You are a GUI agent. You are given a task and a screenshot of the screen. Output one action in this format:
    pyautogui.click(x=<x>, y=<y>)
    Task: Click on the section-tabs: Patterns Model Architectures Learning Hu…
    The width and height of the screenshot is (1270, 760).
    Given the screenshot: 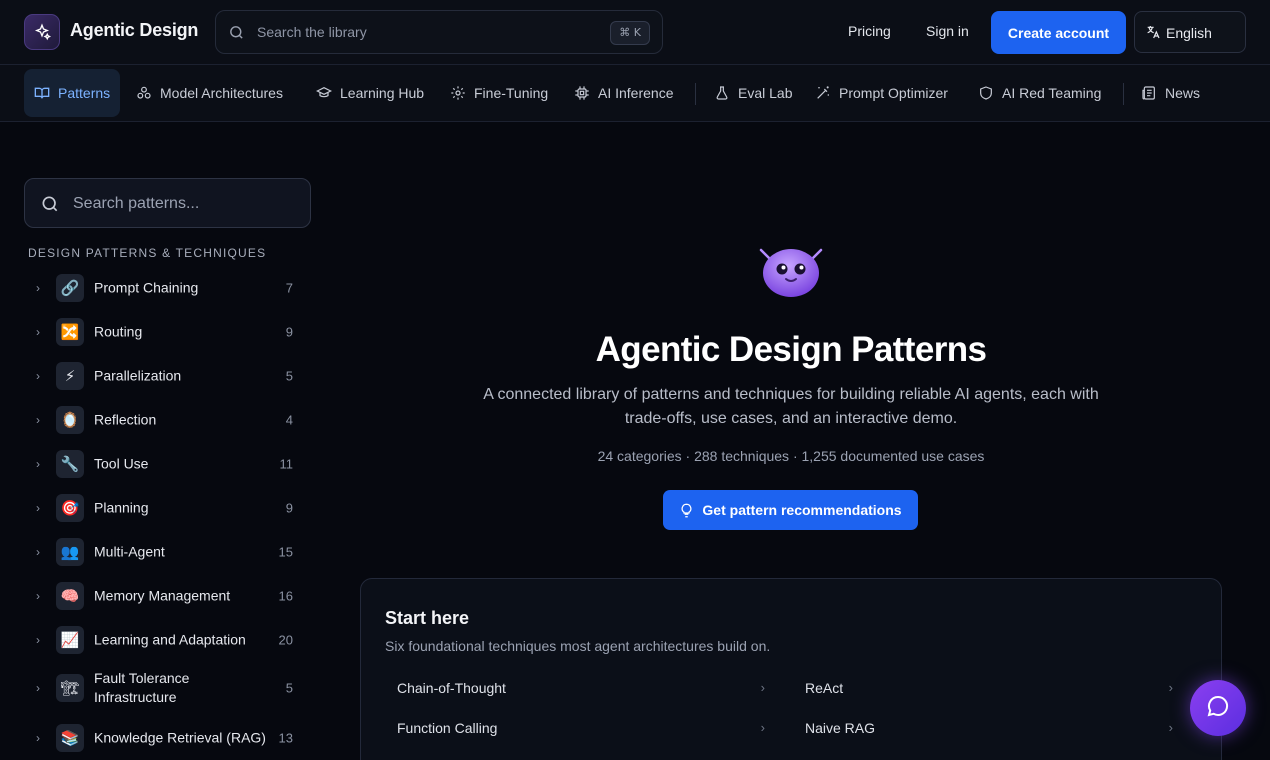 What is the action you would take?
    pyautogui.click(x=635, y=93)
    